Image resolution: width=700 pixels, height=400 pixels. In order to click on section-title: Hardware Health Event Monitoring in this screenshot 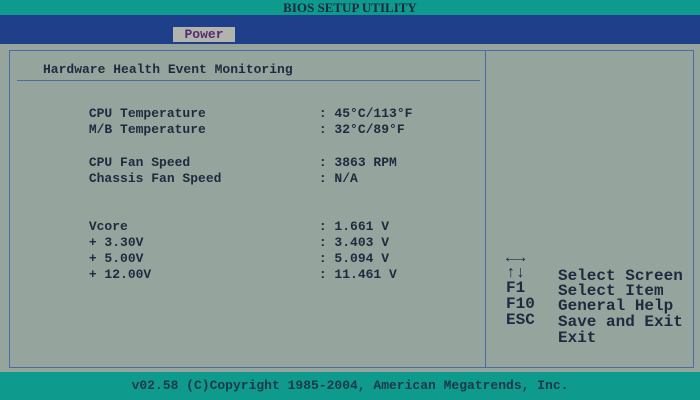, I will do `click(168, 69)`.